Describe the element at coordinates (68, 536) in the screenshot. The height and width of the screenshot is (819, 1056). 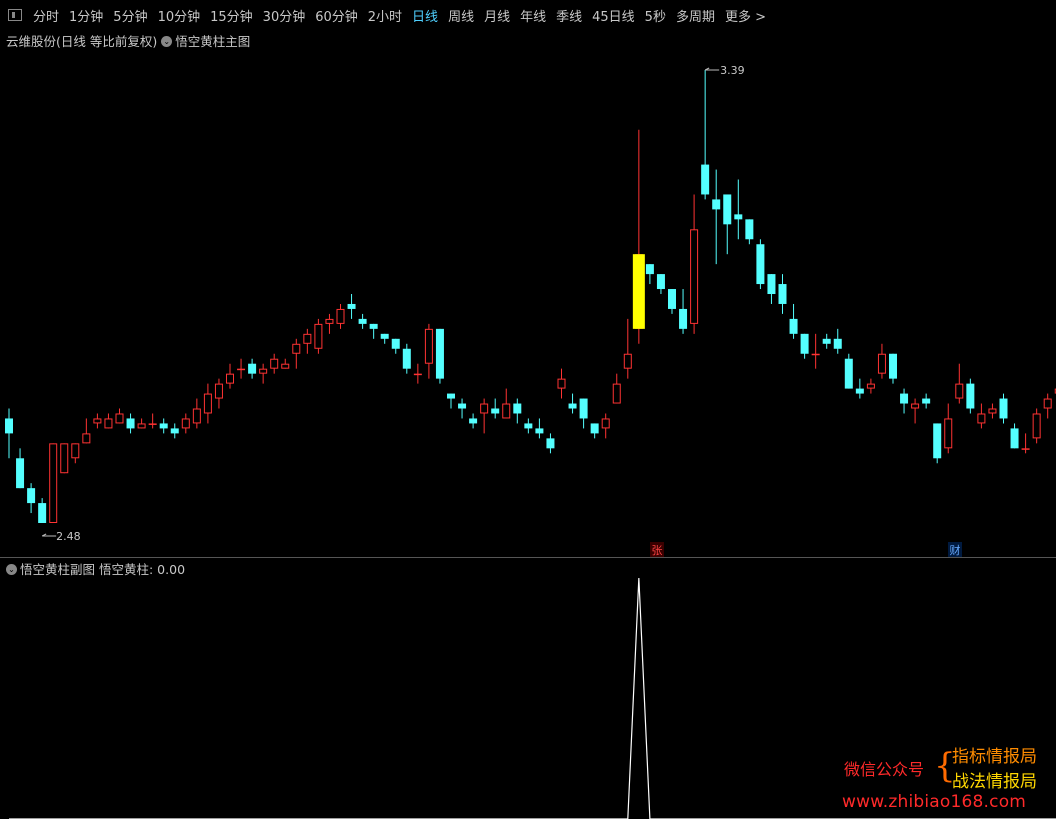
I see `low-price-label: 2.48` at that location.